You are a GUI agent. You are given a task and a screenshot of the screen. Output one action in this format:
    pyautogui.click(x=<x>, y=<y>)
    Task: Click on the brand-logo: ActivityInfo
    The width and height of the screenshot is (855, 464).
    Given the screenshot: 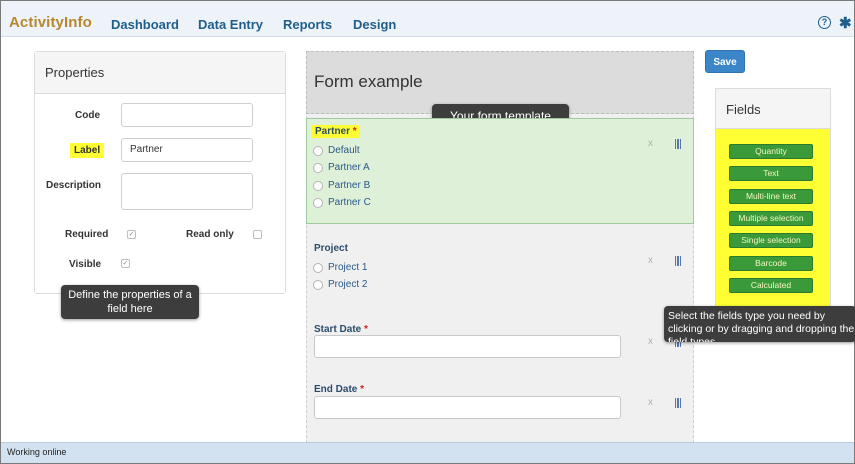 What is the action you would take?
    pyautogui.click(x=50, y=22)
    